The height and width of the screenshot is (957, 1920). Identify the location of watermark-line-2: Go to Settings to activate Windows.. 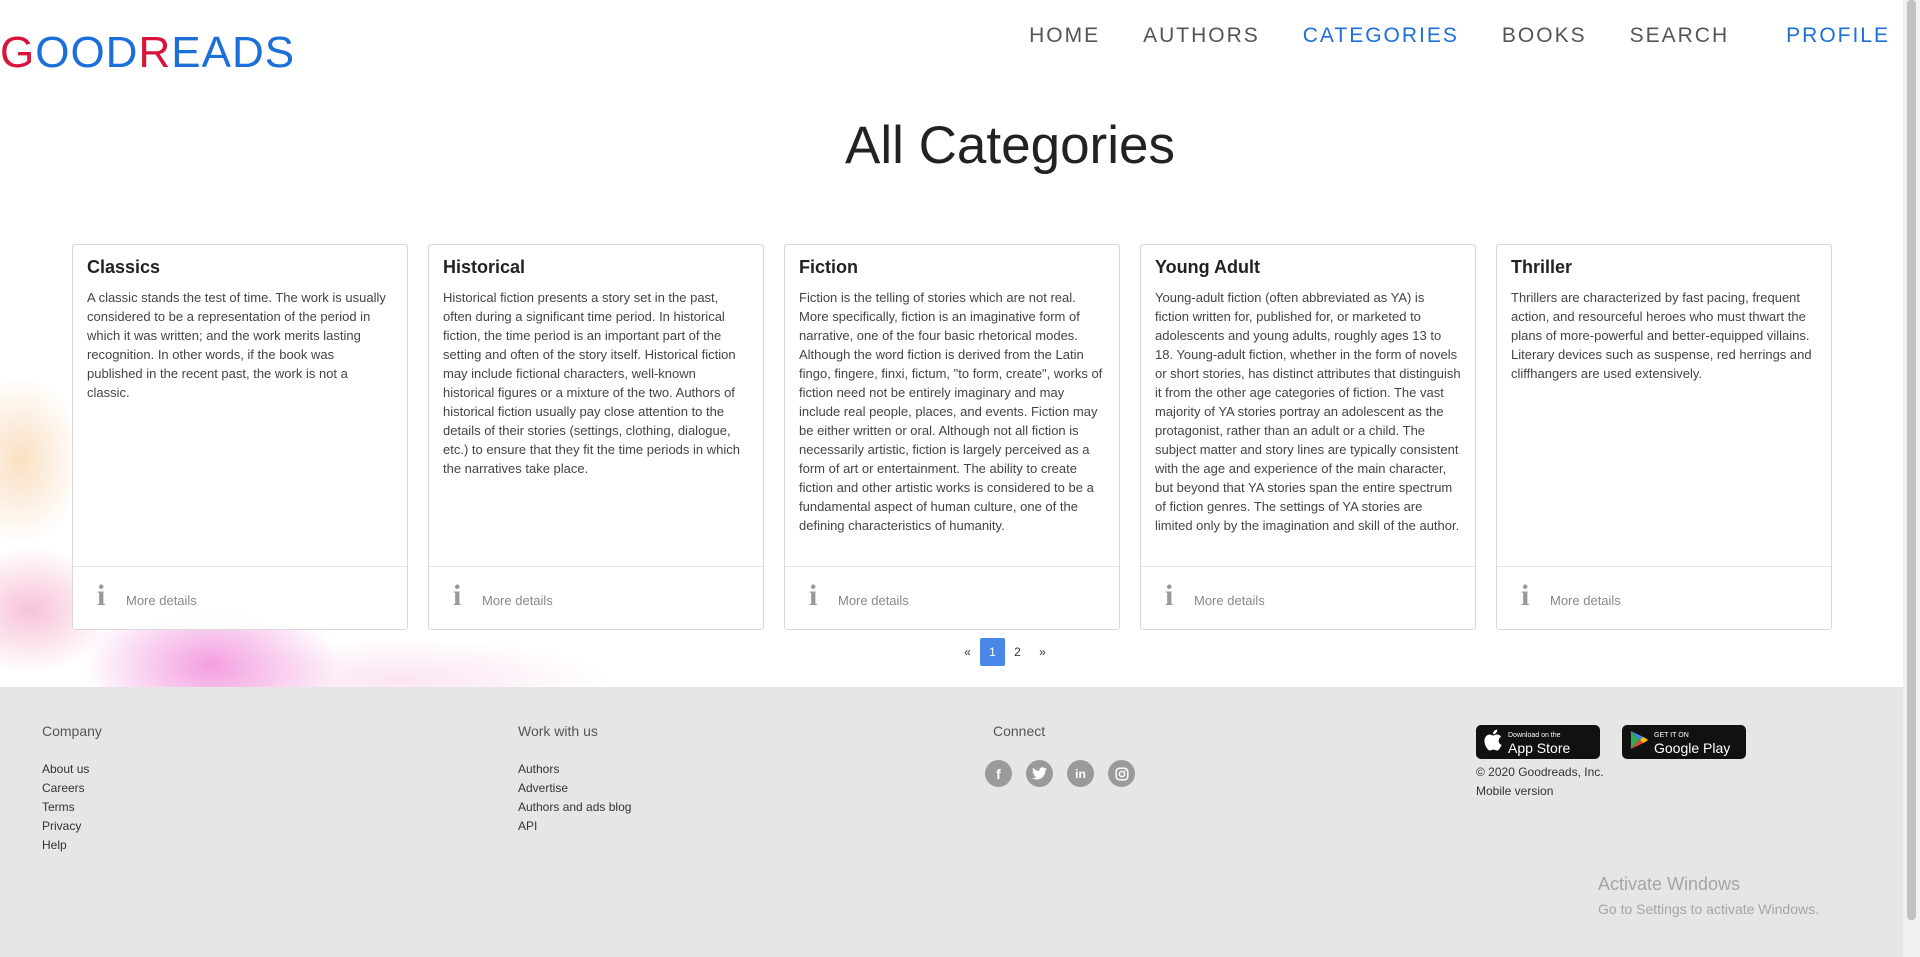
(1708, 909).